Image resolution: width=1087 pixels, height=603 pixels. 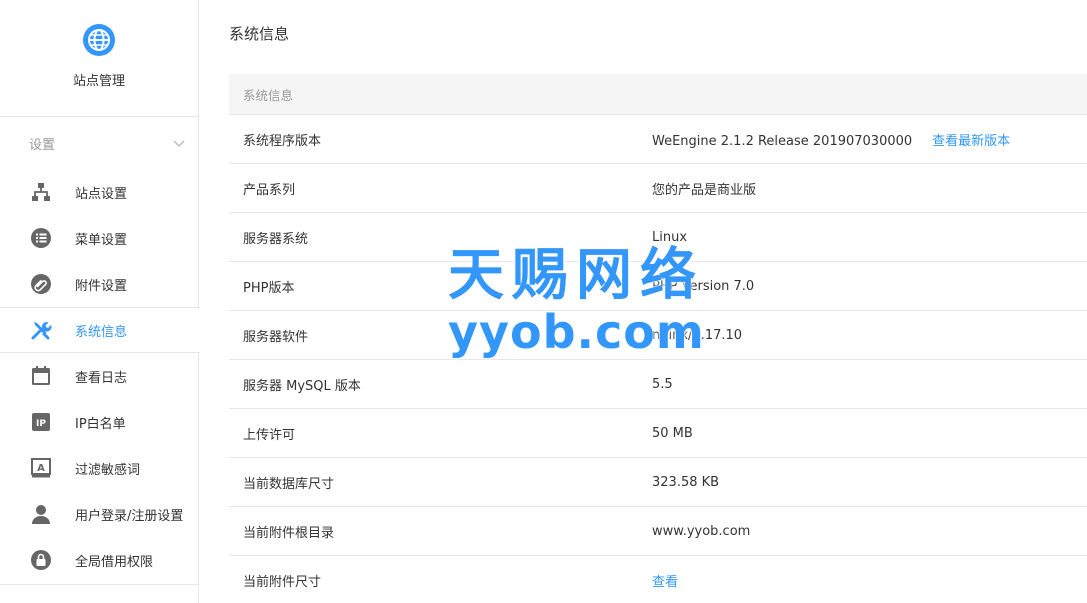 I want to click on sidebar-item-filter-words: A 过滤敏感词, so click(x=99, y=468).